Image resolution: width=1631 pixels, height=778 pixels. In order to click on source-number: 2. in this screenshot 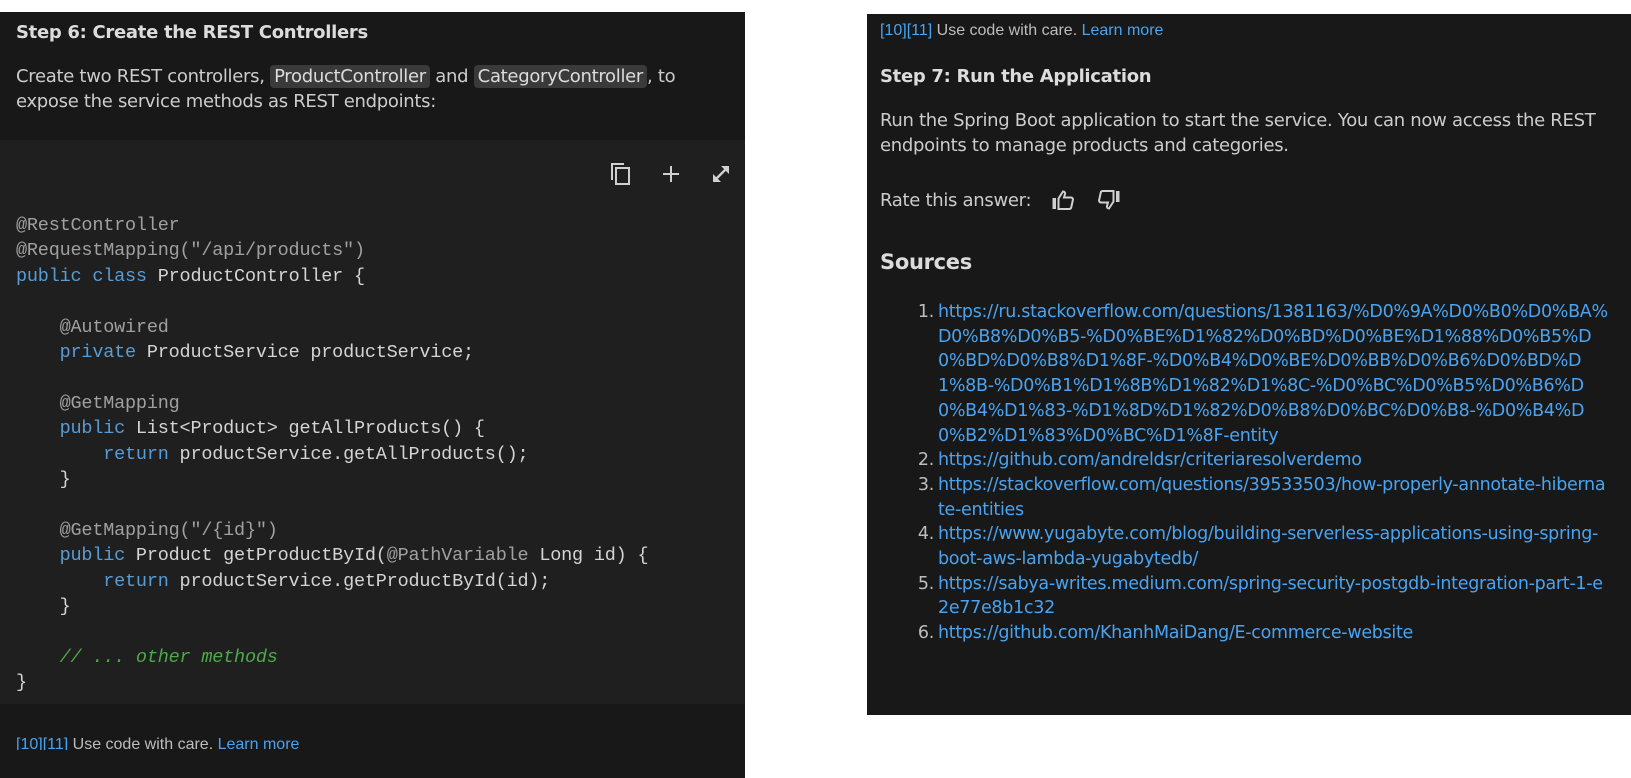, I will do `click(925, 460)`.